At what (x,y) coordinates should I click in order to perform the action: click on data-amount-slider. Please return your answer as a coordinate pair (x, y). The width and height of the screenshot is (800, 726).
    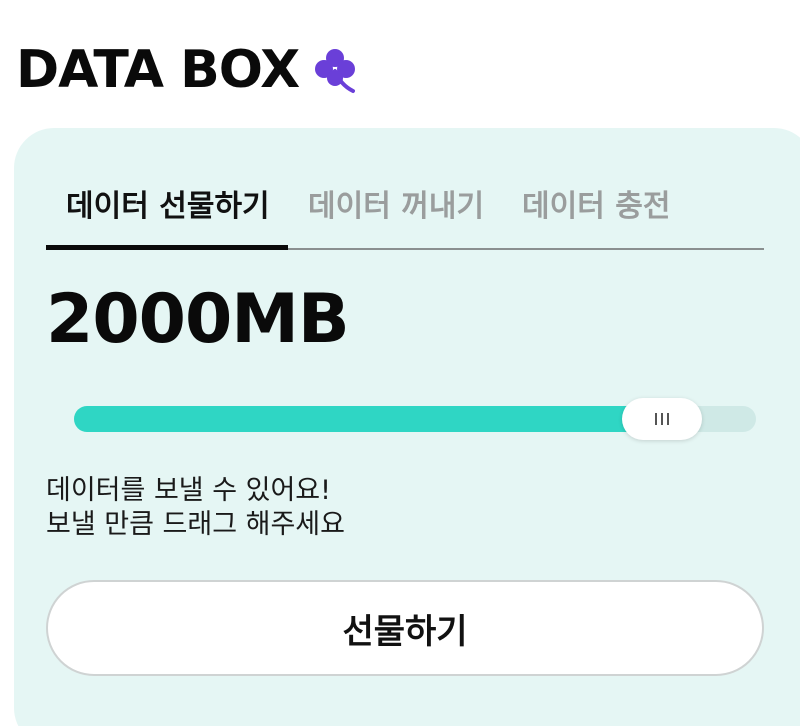
    Looking at the image, I should click on (415, 419).